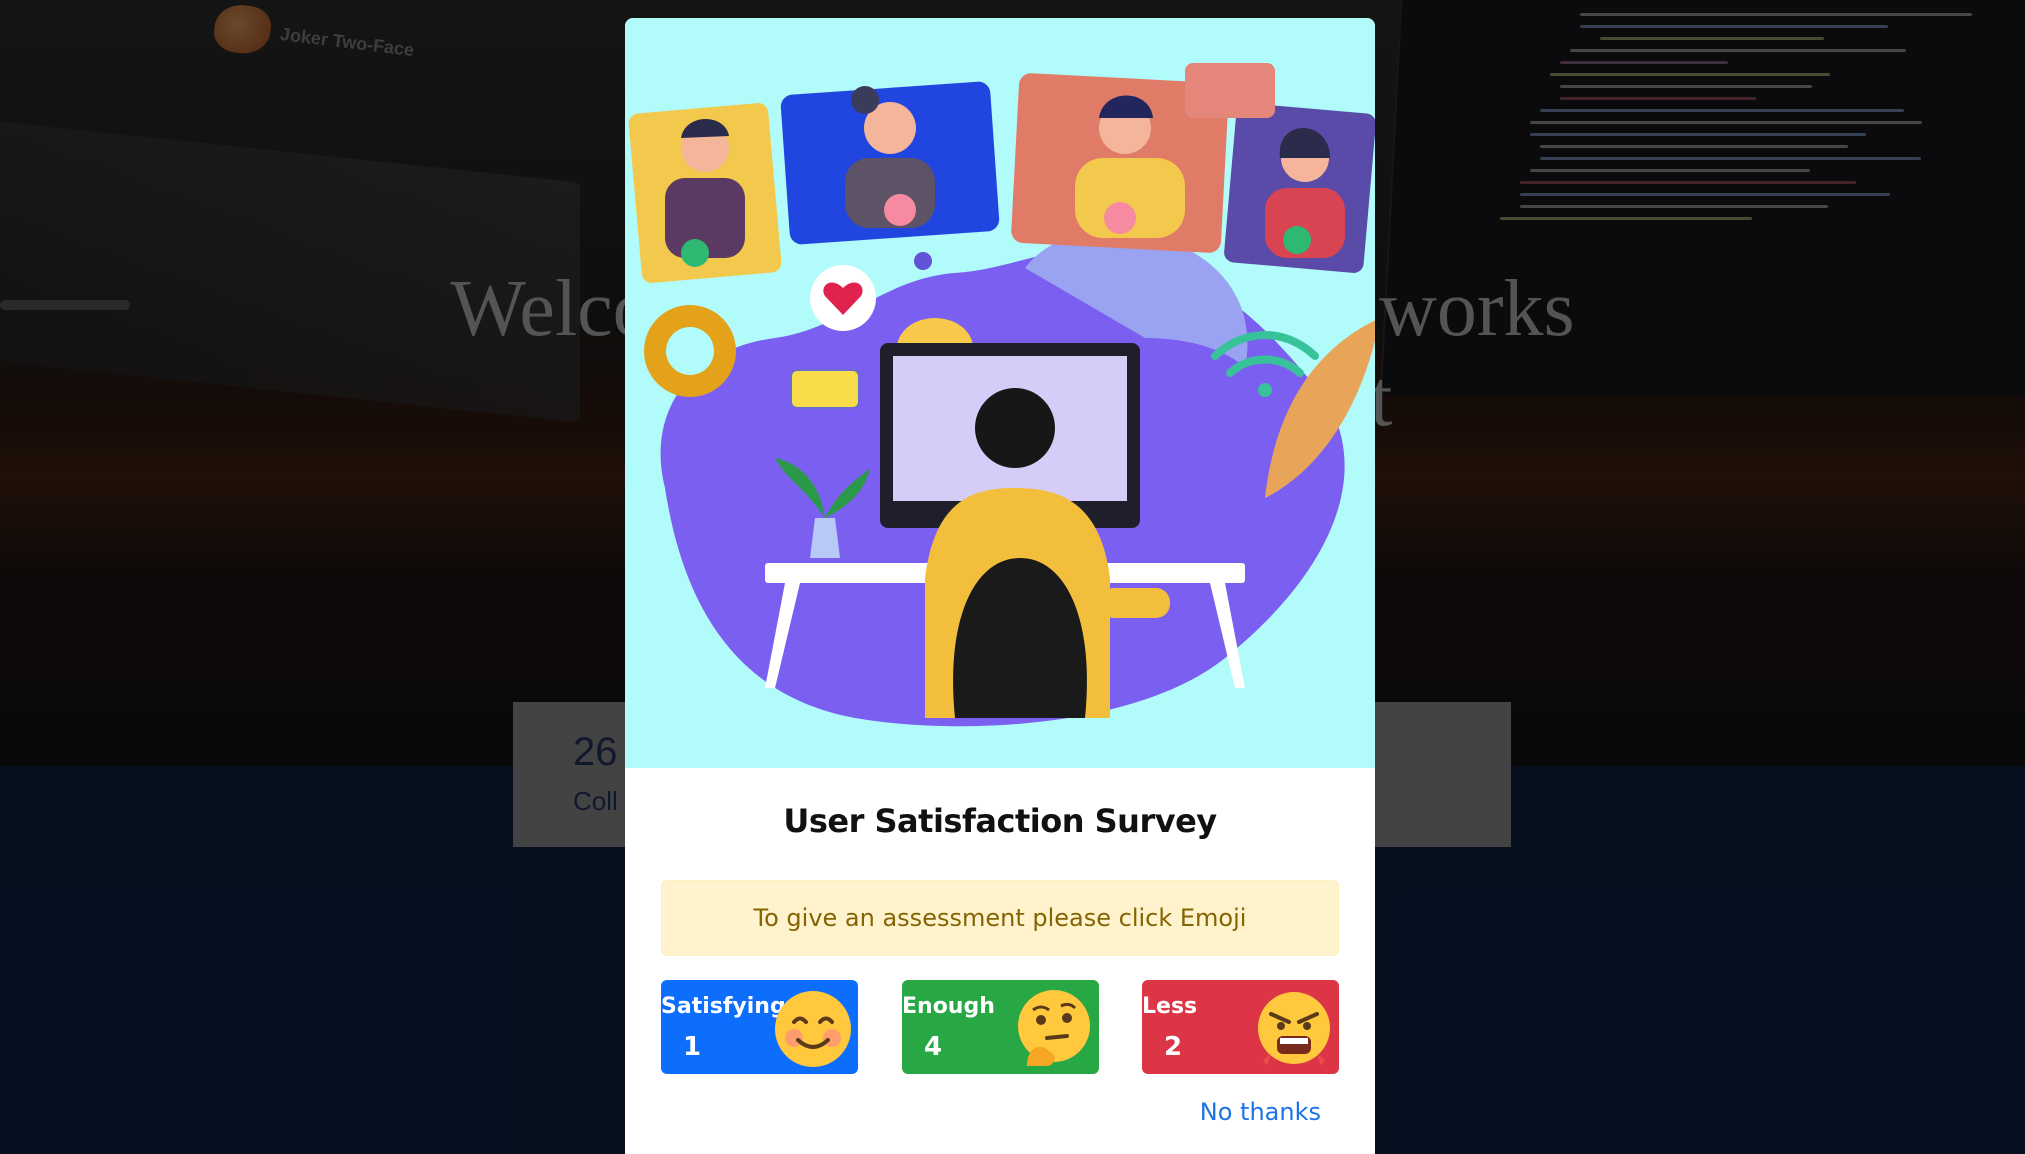 This screenshot has height=1154, width=2025. I want to click on survey-title: User Satisfaction Survey, so click(1000, 821).